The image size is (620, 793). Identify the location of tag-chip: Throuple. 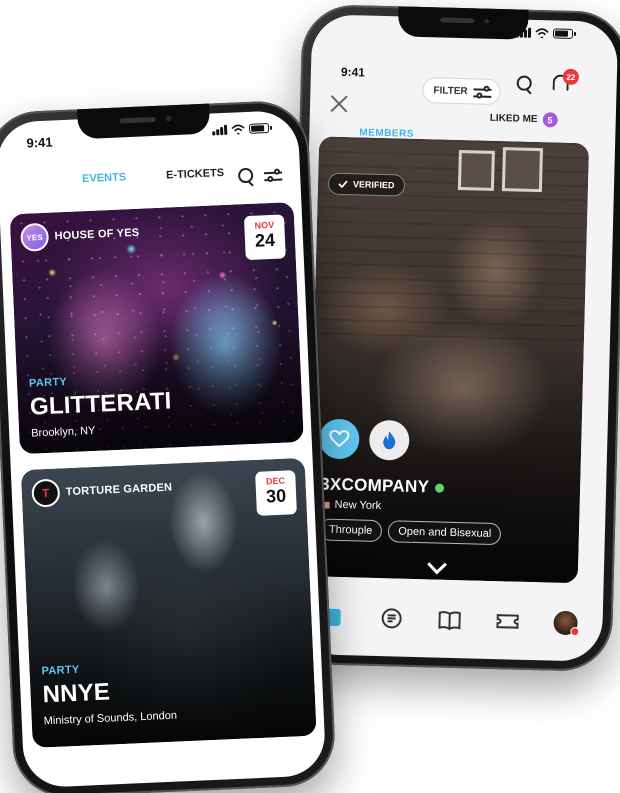
(350, 530).